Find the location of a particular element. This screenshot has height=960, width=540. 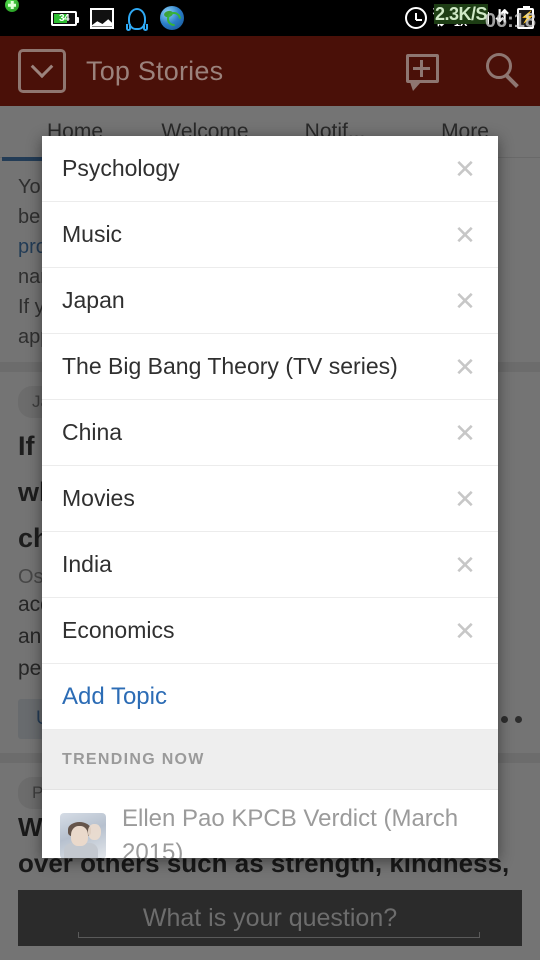

network-speed-label: 2.3K/S is located at coordinates (460, 14).